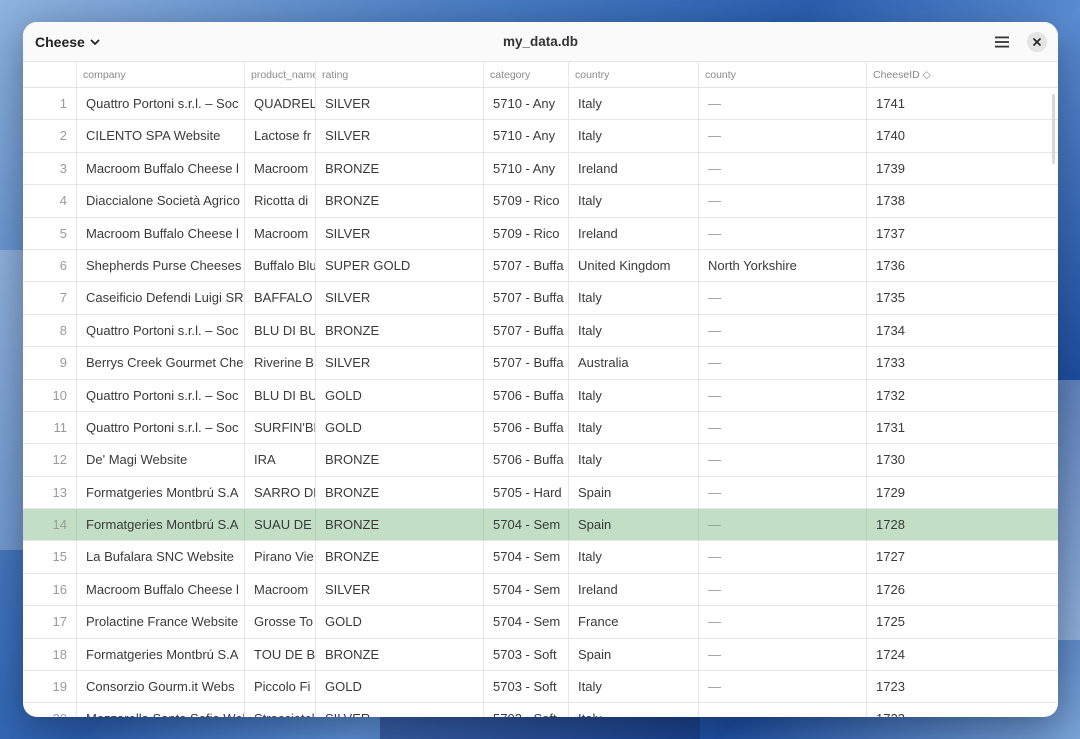 The width and height of the screenshot is (1080, 739). I want to click on row-number: 13, so click(50, 492).